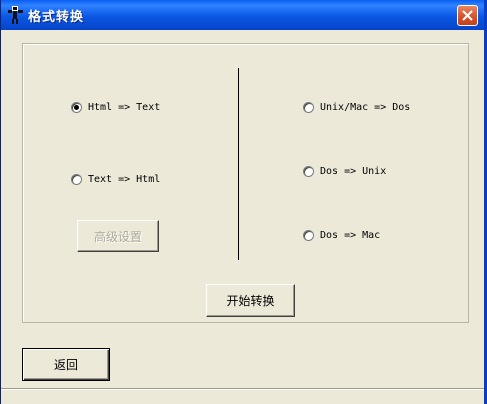 The height and width of the screenshot is (404, 487). What do you see at coordinates (66, 364) in the screenshot?
I see `back-button: 返回` at bounding box center [66, 364].